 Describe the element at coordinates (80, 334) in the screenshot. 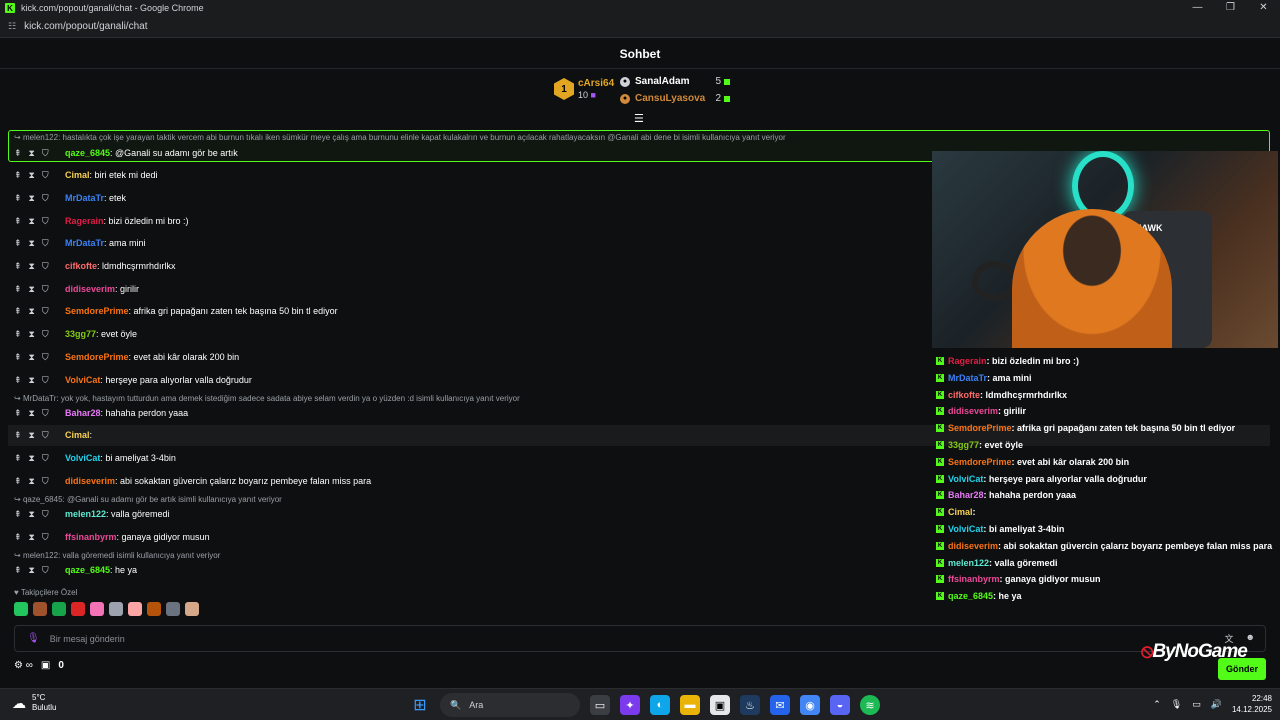

I see `chat-username: 33gg77` at that location.